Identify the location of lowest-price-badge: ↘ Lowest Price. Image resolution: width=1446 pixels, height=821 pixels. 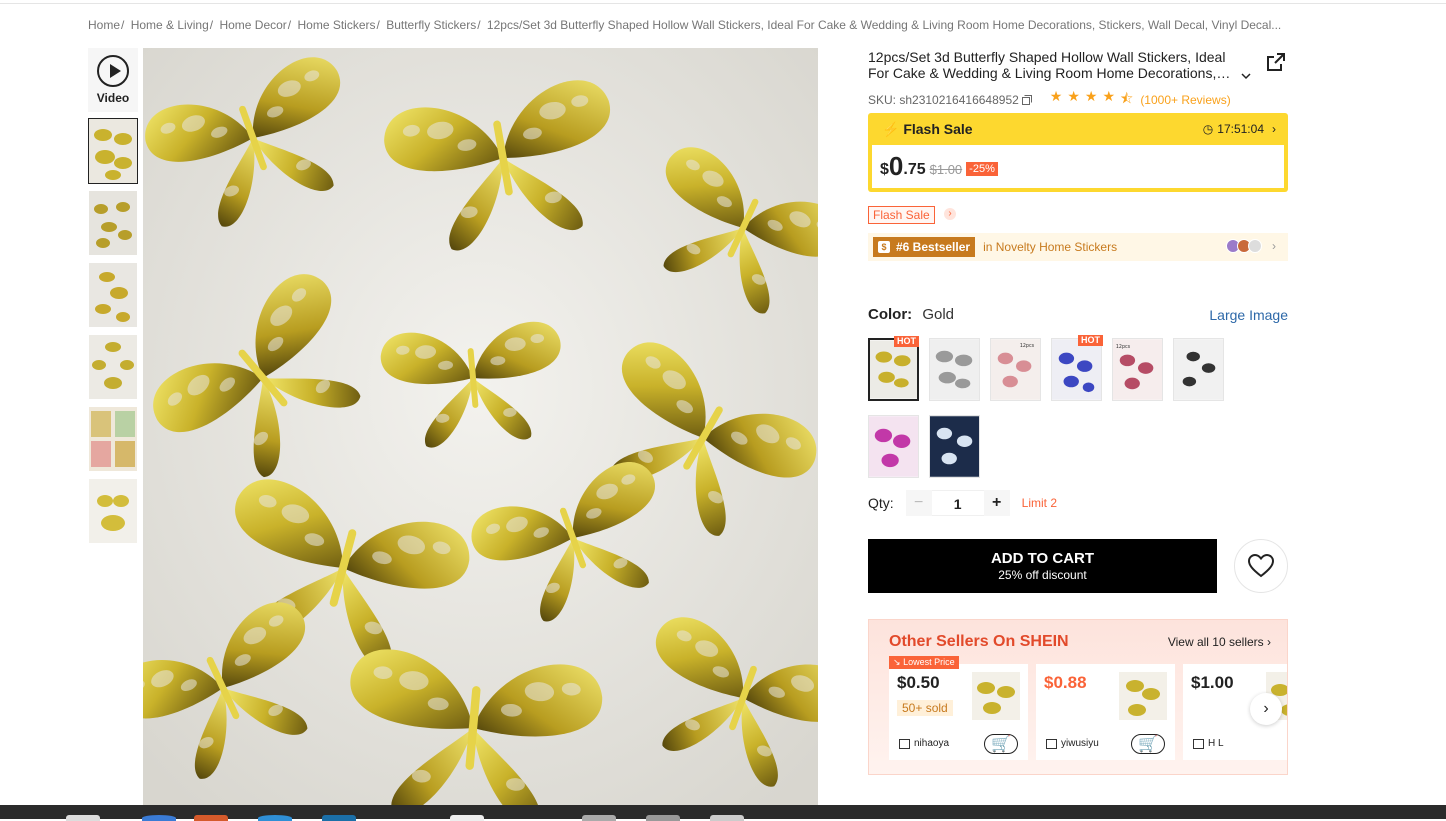
(924, 662).